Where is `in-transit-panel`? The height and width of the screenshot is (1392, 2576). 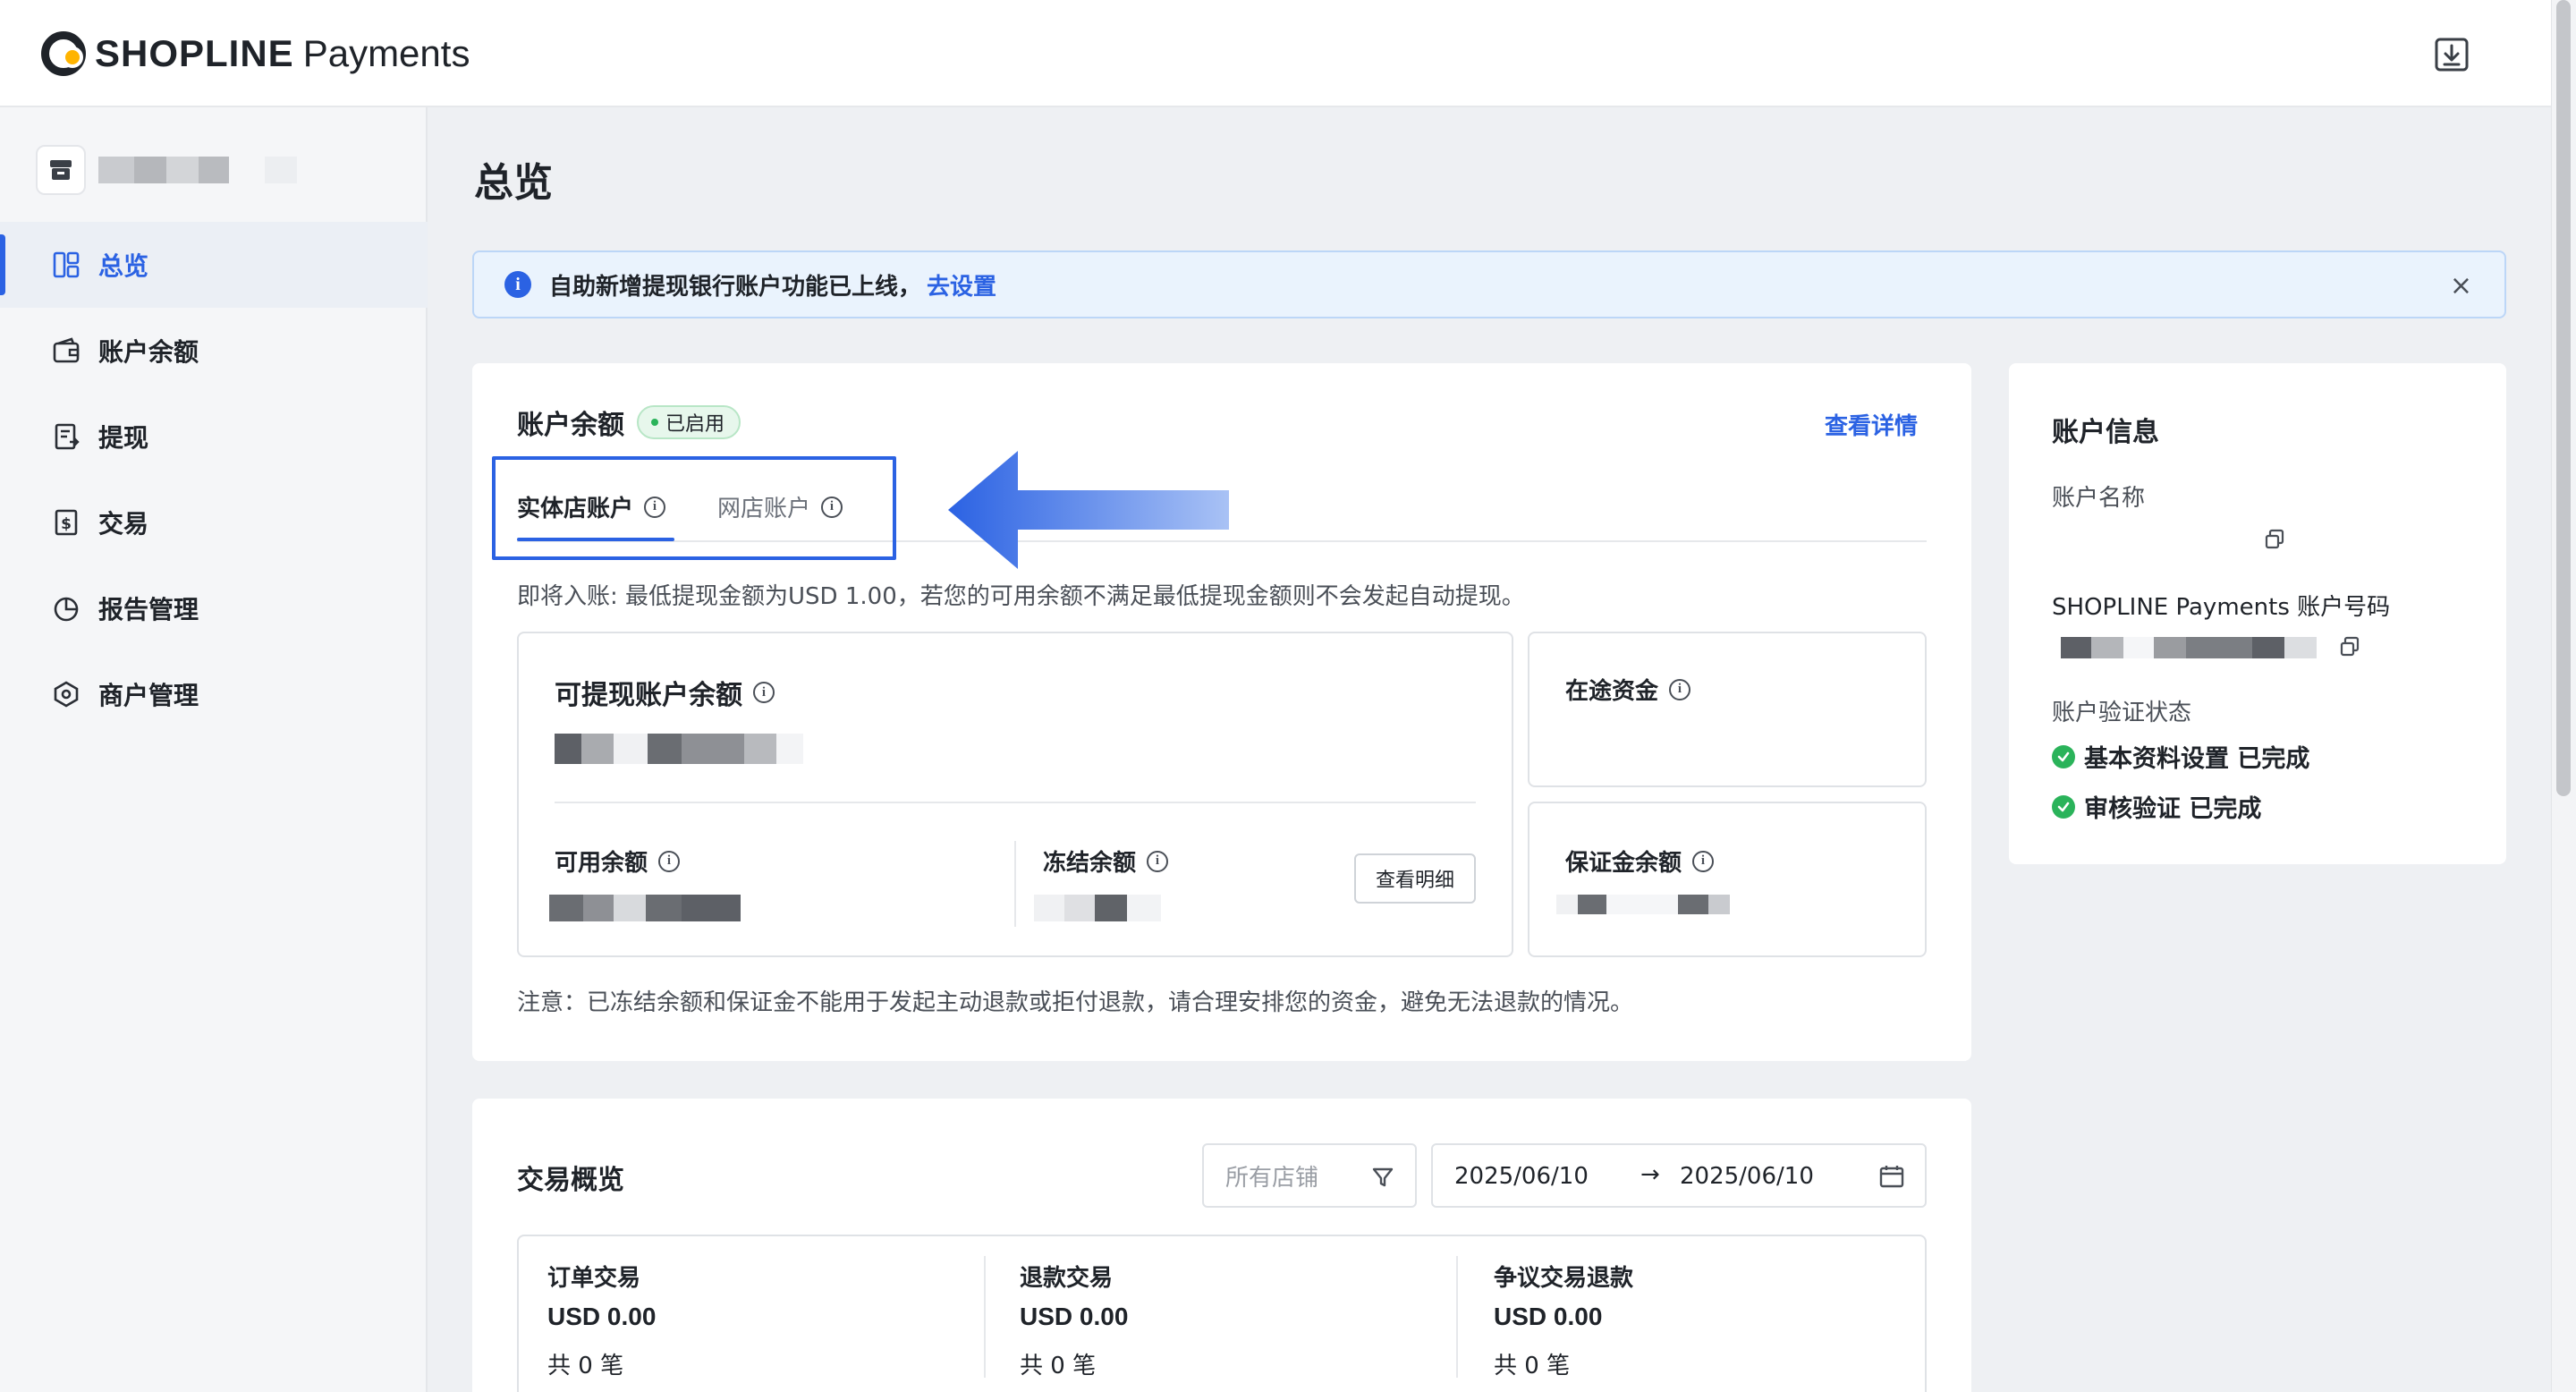
in-transit-panel is located at coordinates (1727, 709).